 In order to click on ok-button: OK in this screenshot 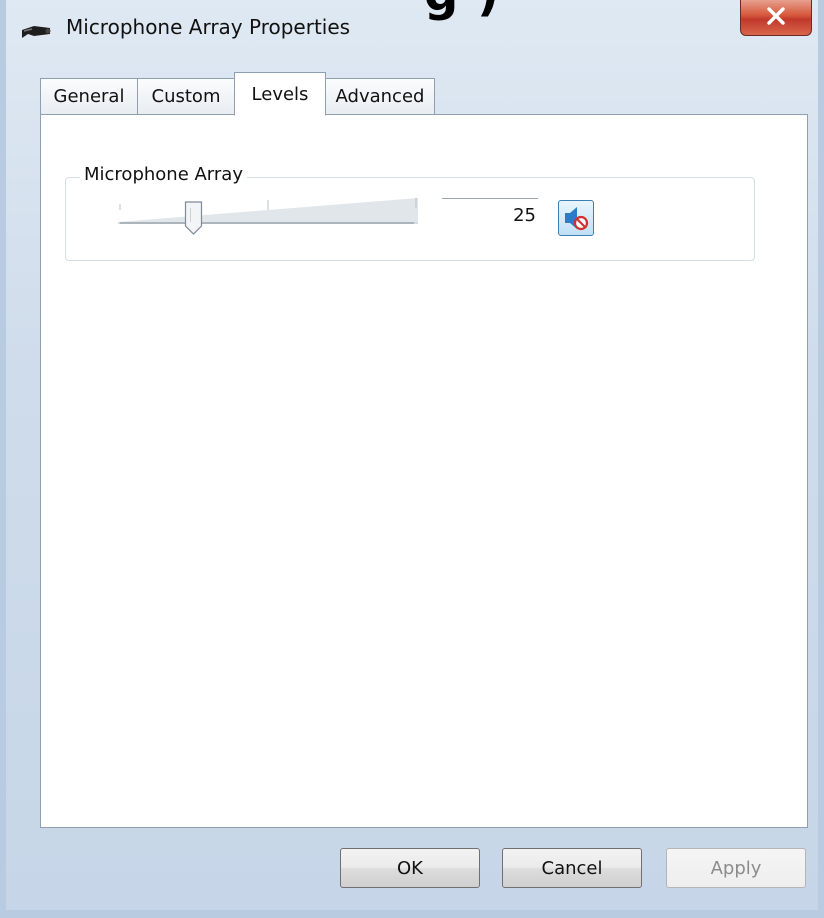, I will do `click(410, 868)`.